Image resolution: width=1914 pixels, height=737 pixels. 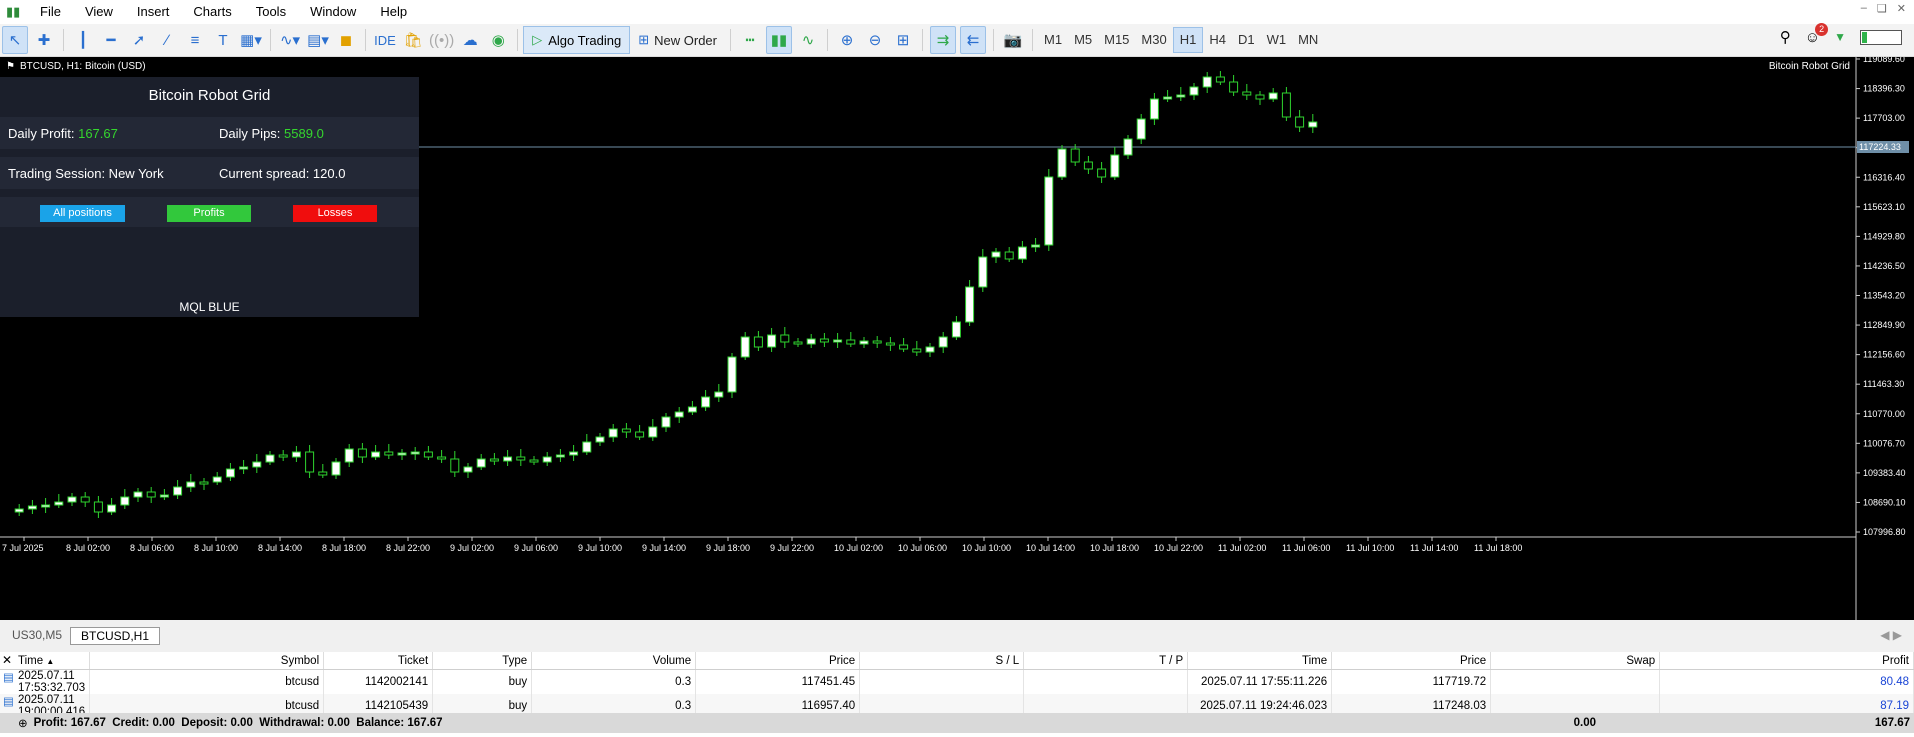 I want to click on col-type: Type, so click(x=482, y=661).